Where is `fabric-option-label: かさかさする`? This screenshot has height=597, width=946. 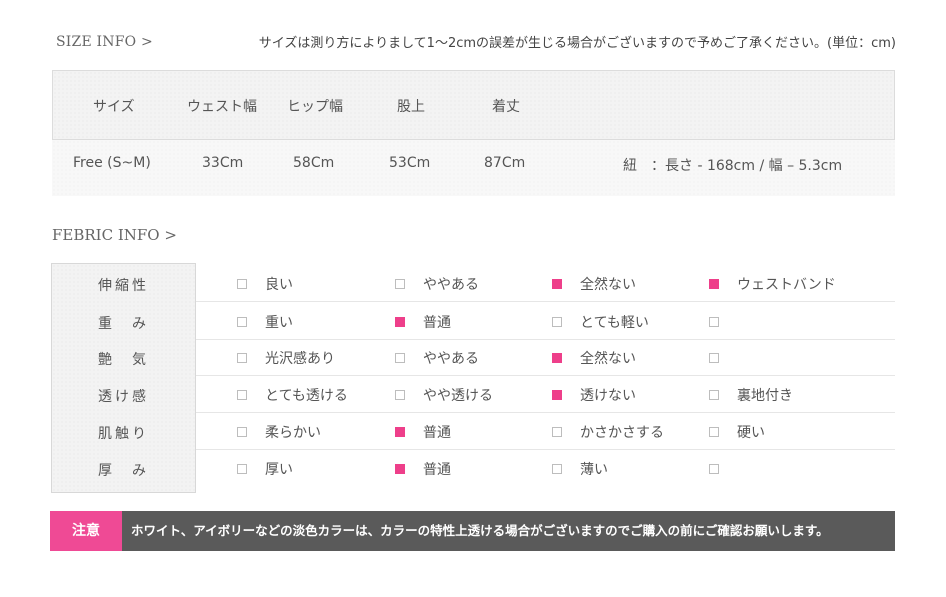
fabric-option-label: かさかさする is located at coordinates (622, 433).